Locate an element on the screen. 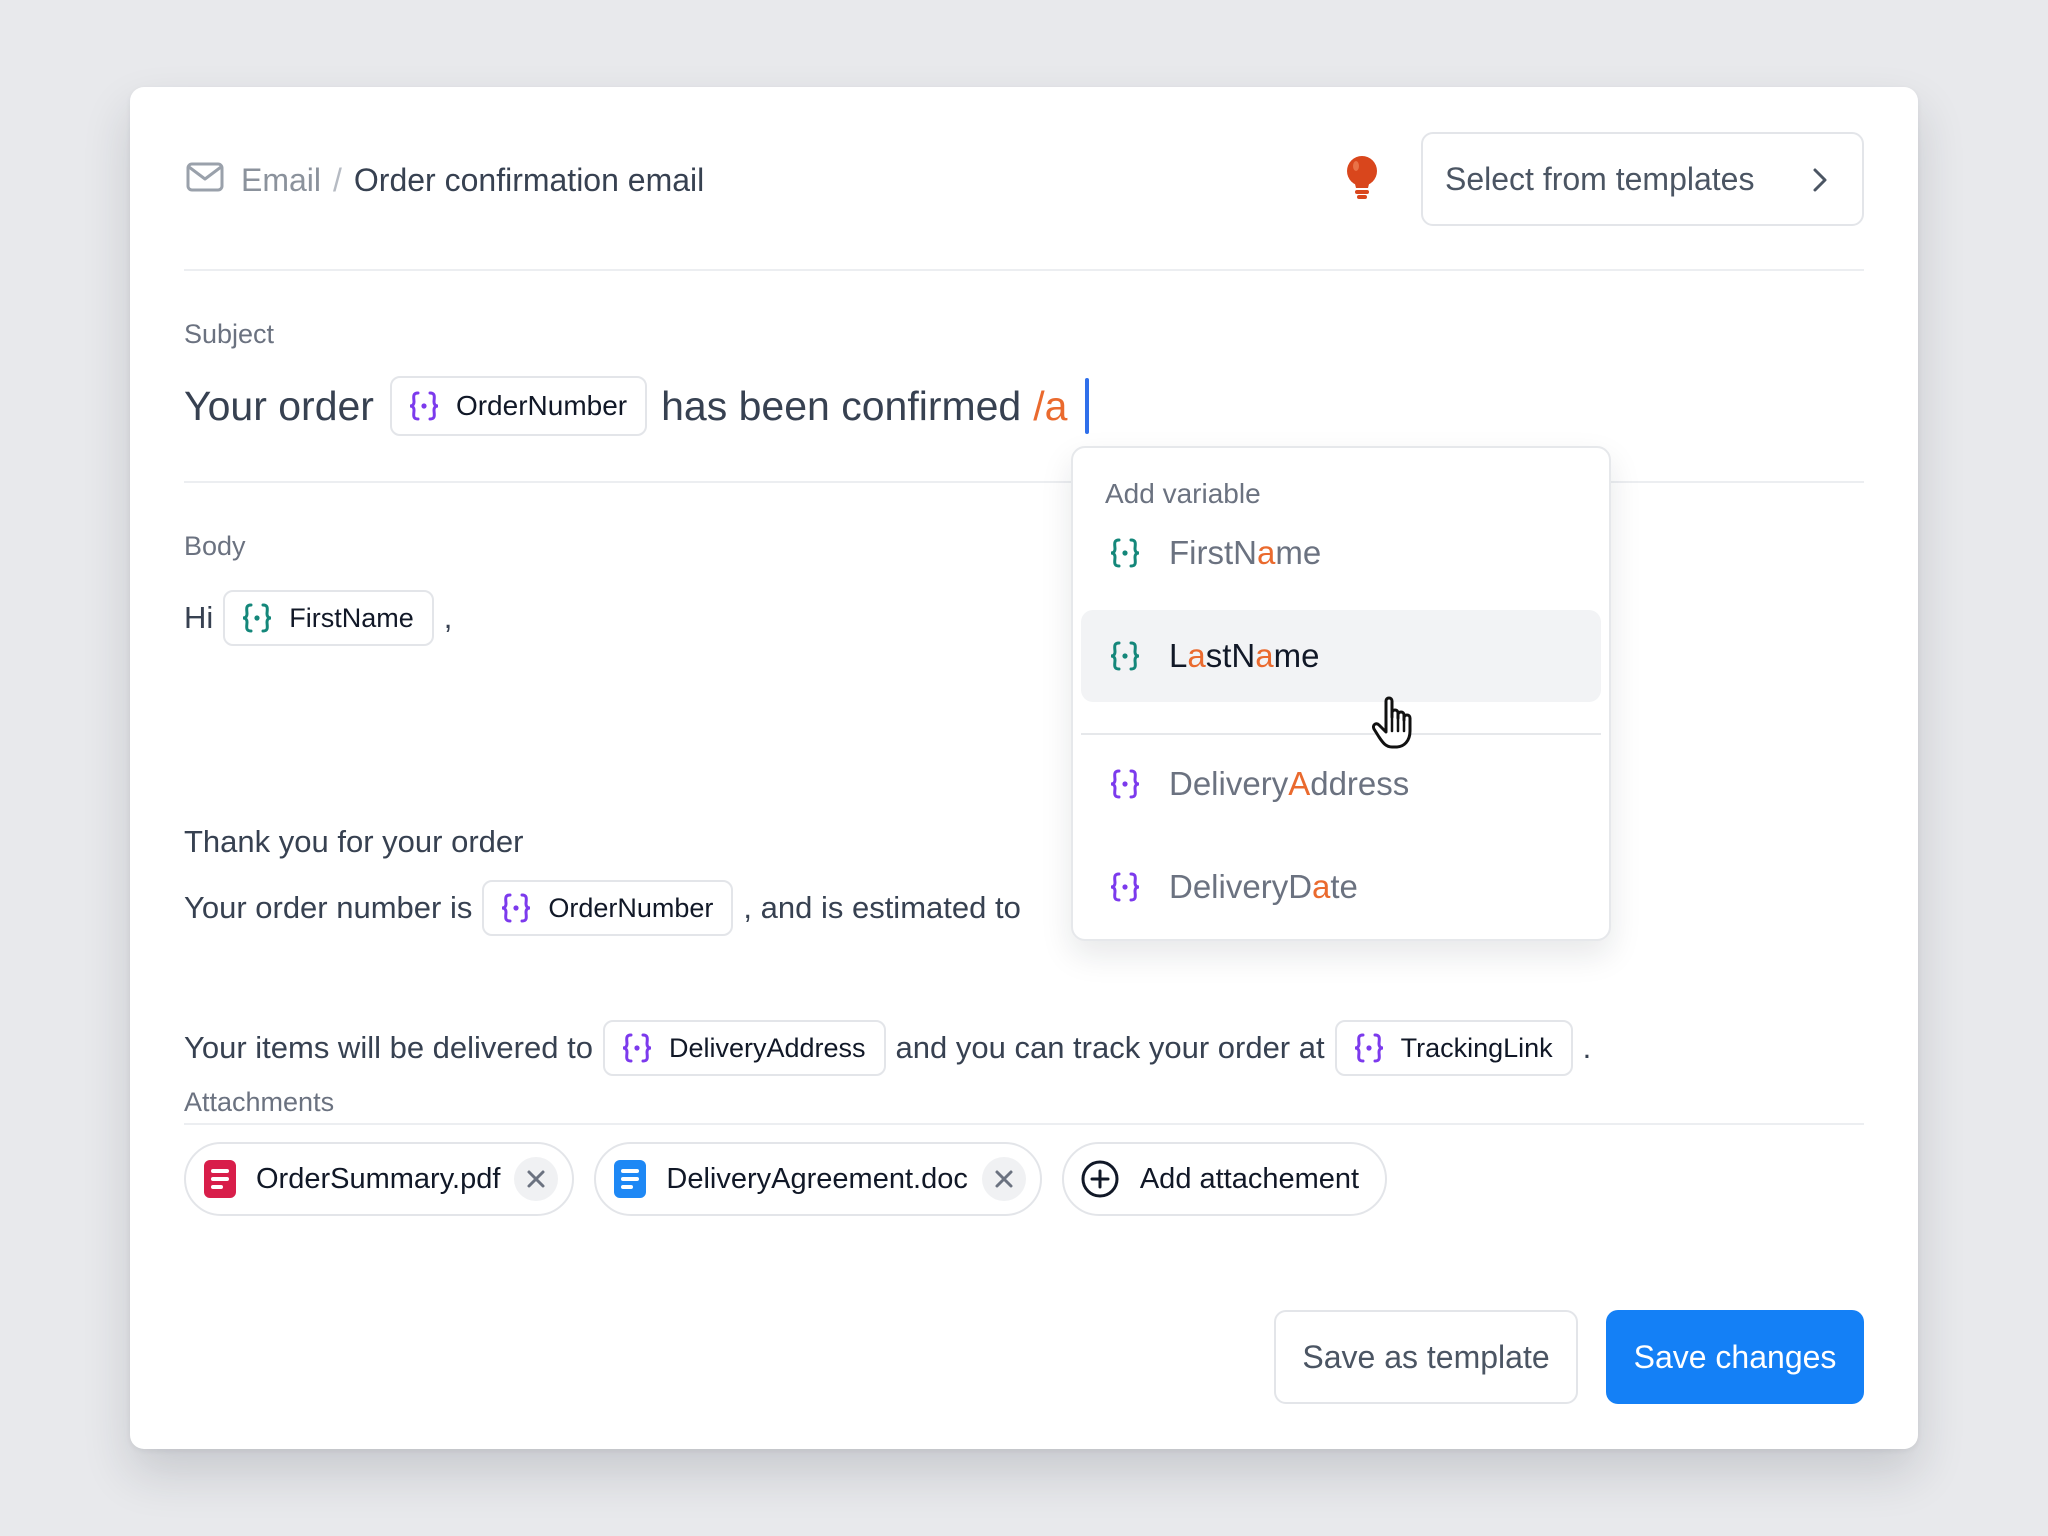 The width and height of the screenshot is (2048, 1536). subject-text-after: has been confirmed is located at coordinates (841, 406).